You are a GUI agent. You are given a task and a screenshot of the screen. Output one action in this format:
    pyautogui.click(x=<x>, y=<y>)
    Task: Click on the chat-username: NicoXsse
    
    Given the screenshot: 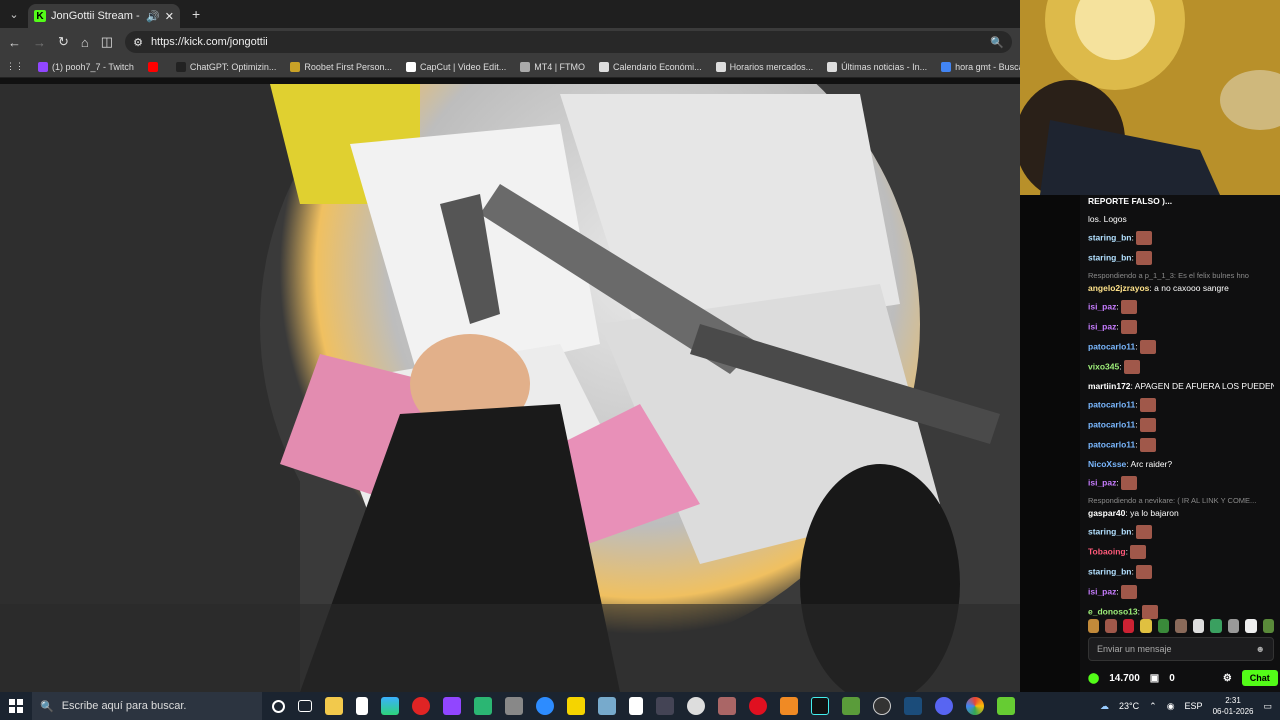 What is the action you would take?
    pyautogui.click(x=1107, y=464)
    